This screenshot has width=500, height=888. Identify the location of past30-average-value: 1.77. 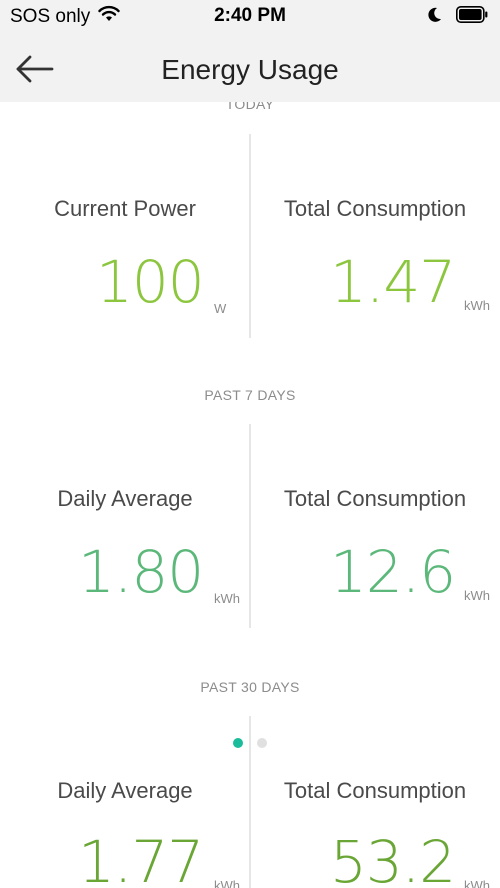
(141, 858).